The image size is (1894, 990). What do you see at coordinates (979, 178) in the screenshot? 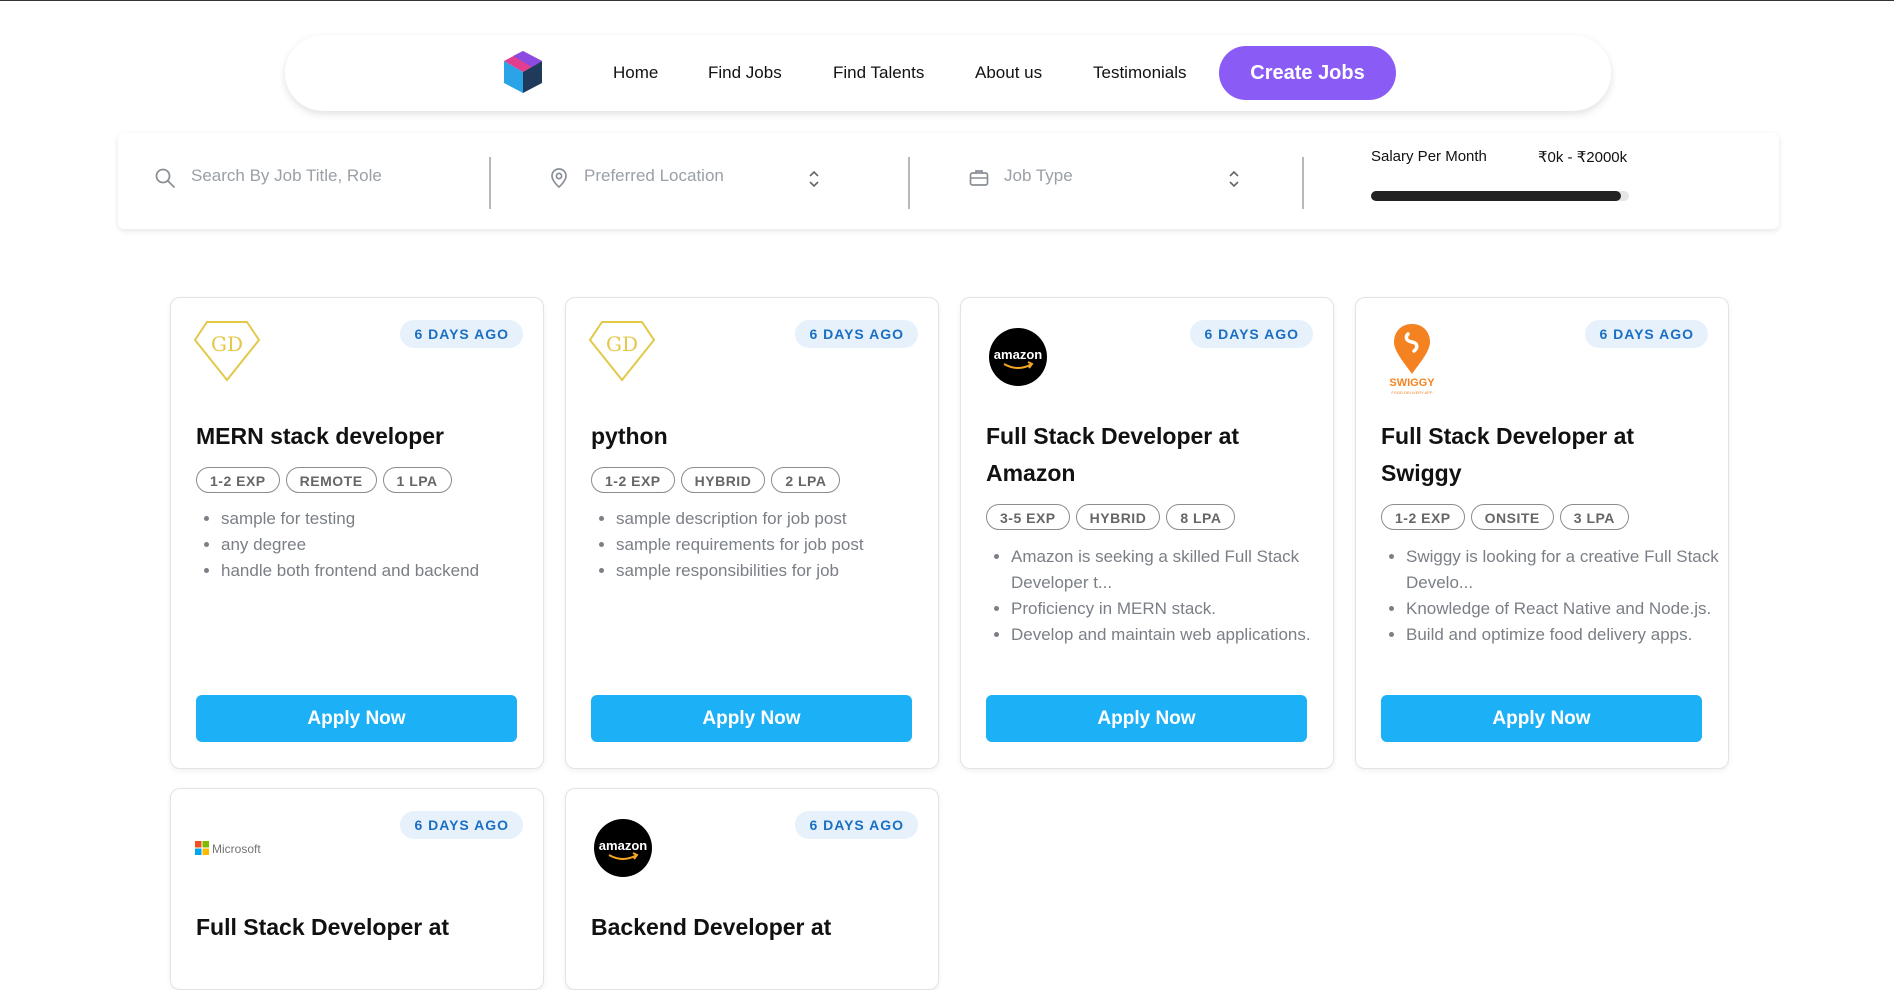
I see `briefcase-icon` at bounding box center [979, 178].